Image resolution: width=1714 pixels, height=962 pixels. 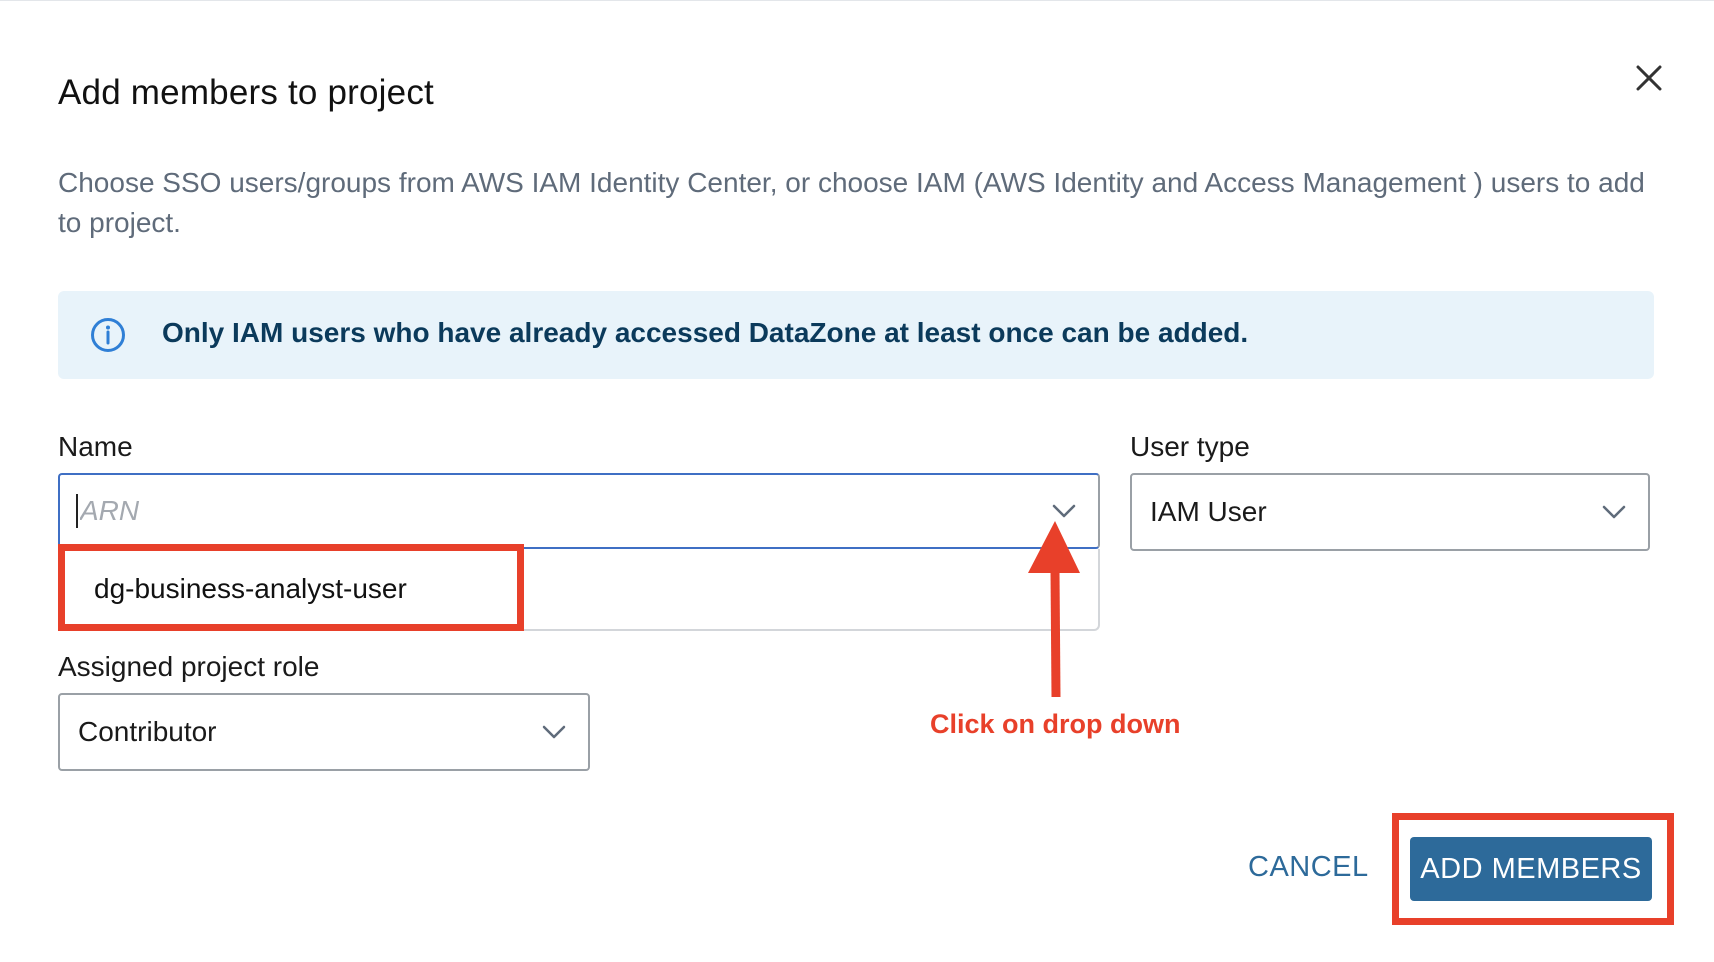 What do you see at coordinates (1531, 869) in the screenshot?
I see `add-members-button: ADD MEMBERS` at bounding box center [1531, 869].